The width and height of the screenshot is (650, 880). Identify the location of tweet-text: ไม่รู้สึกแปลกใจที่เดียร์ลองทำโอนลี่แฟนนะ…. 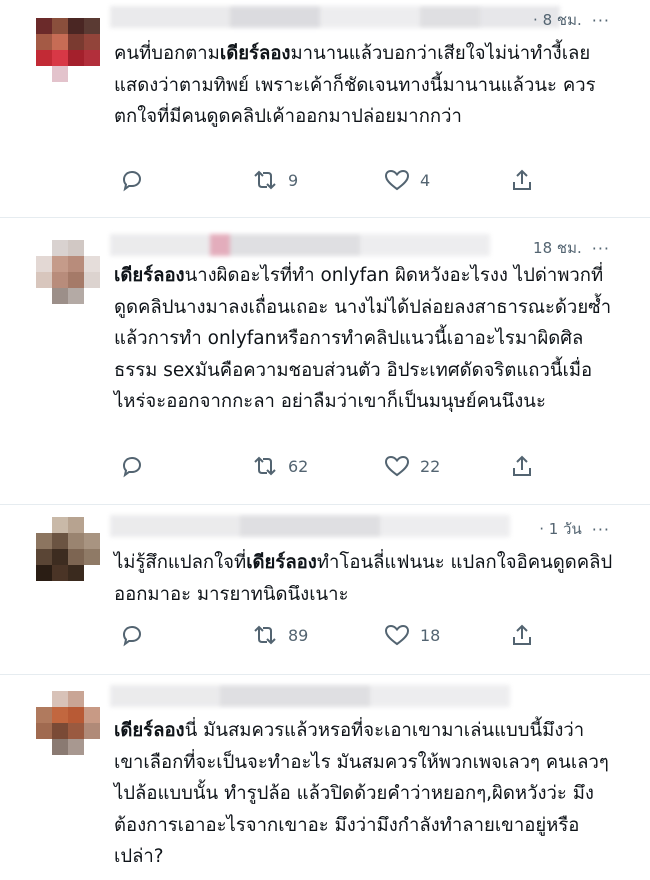
(366, 578).